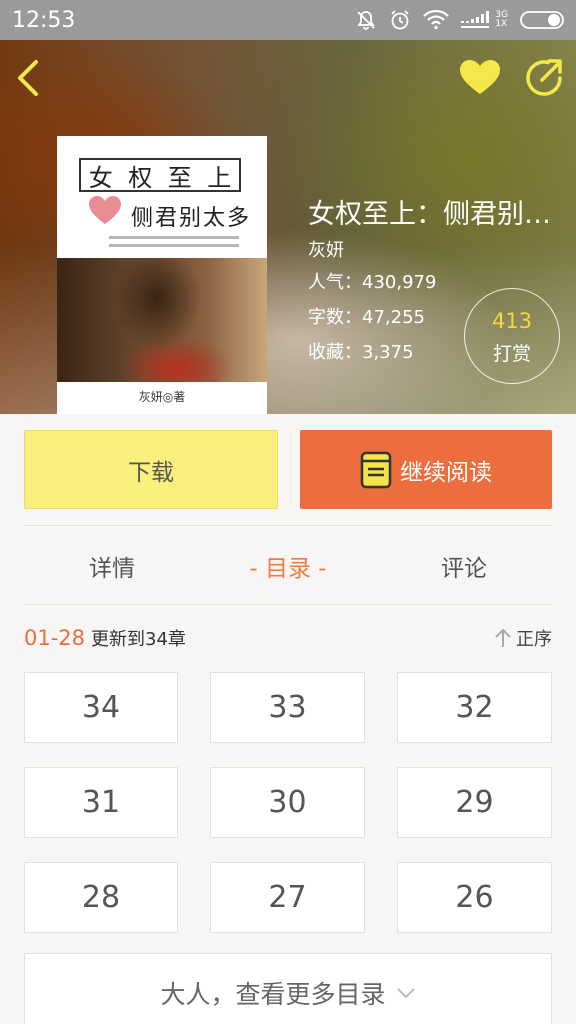 This screenshot has width=576, height=1024. I want to click on chevron-down-icon, so click(405, 993).